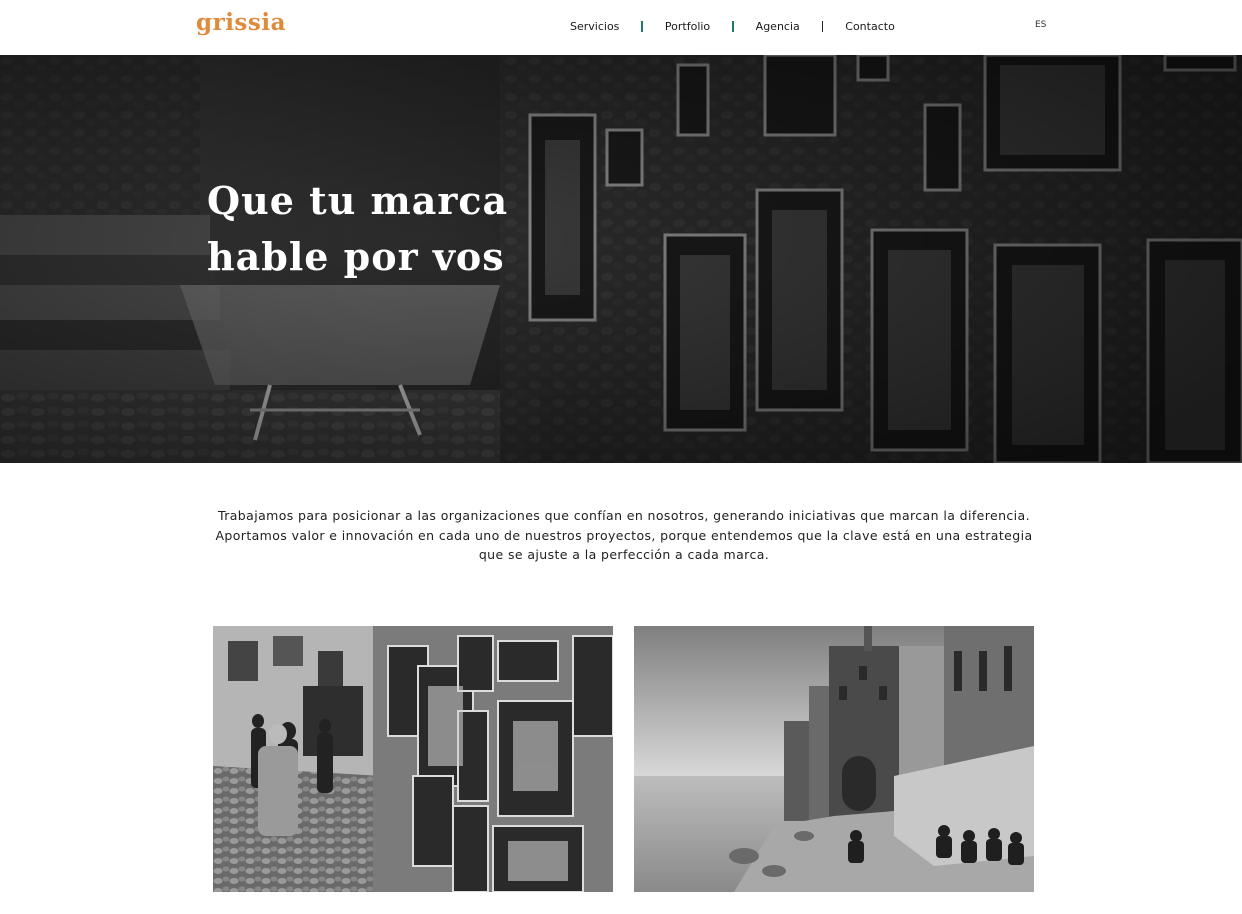 The height and width of the screenshot is (914, 1242). I want to click on language-selector: ES, so click(1040, 25).